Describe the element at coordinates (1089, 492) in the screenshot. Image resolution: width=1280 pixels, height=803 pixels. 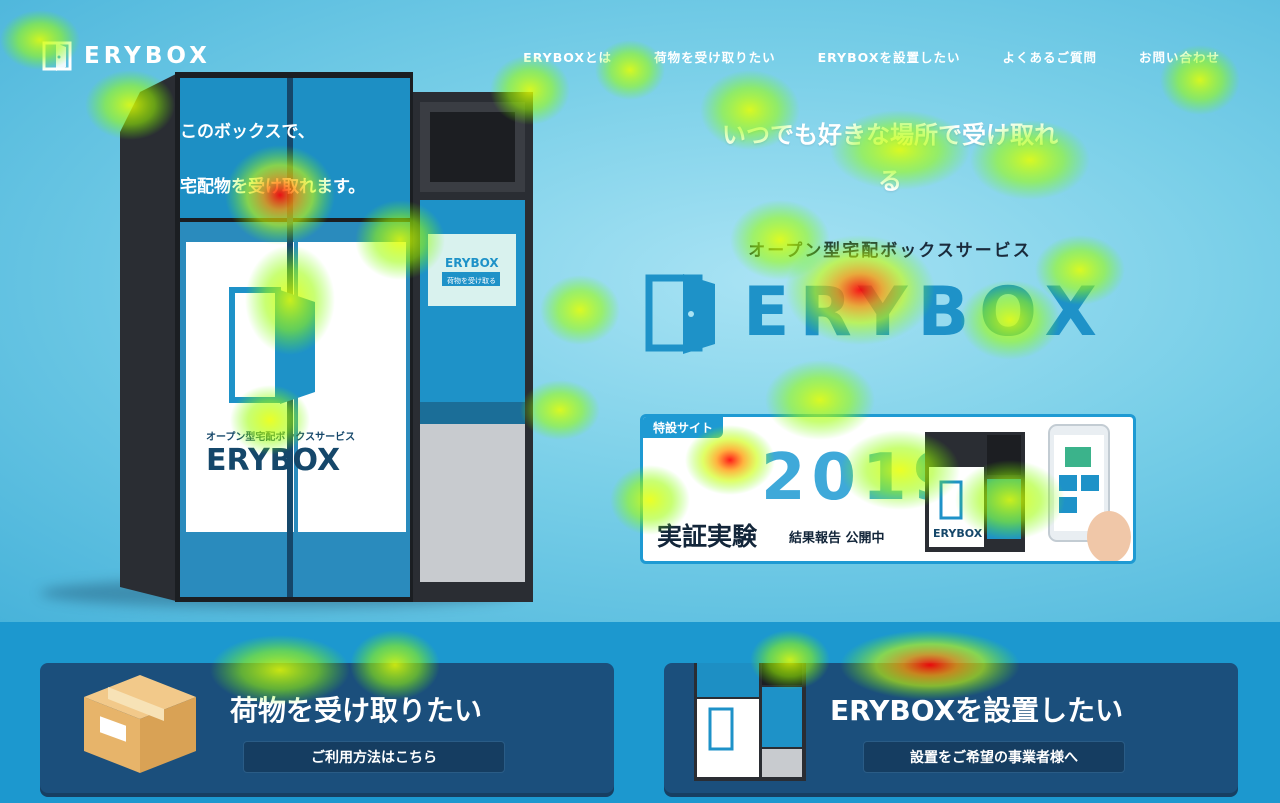
I see `banner-phone-image` at that location.